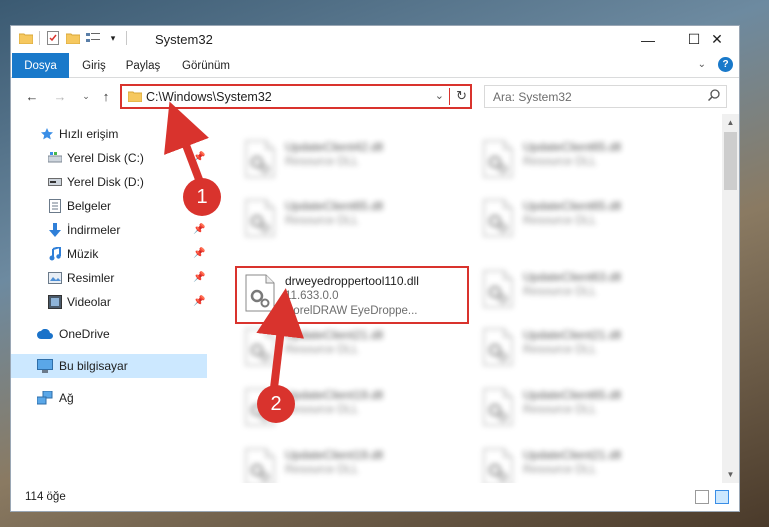  I want to click on address-dropdown-icon: ⌄, so click(439, 95).